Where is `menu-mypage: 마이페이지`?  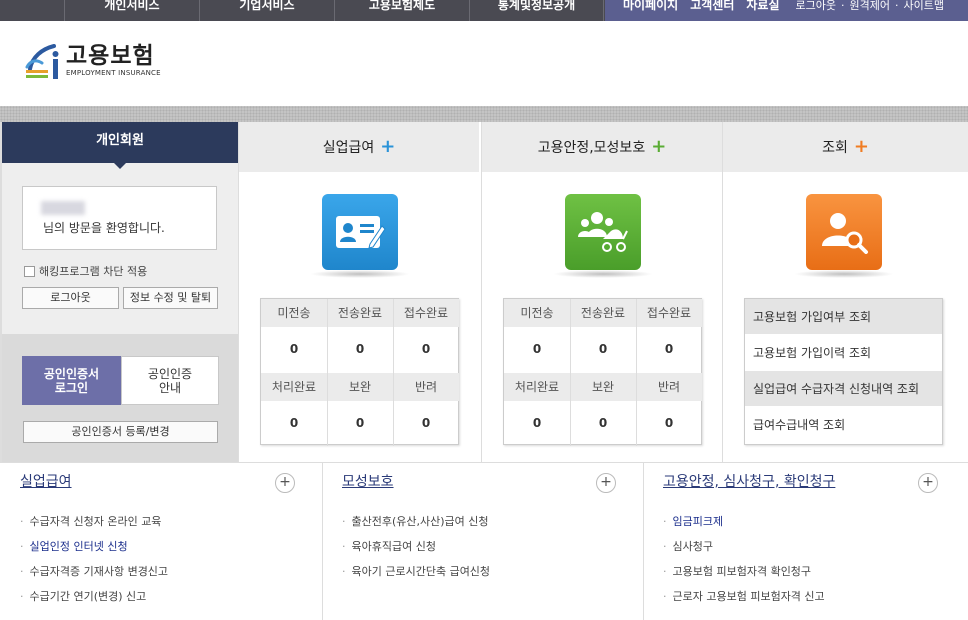
menu-mypage: 마이페이지 is located at coordinates (650, 5).